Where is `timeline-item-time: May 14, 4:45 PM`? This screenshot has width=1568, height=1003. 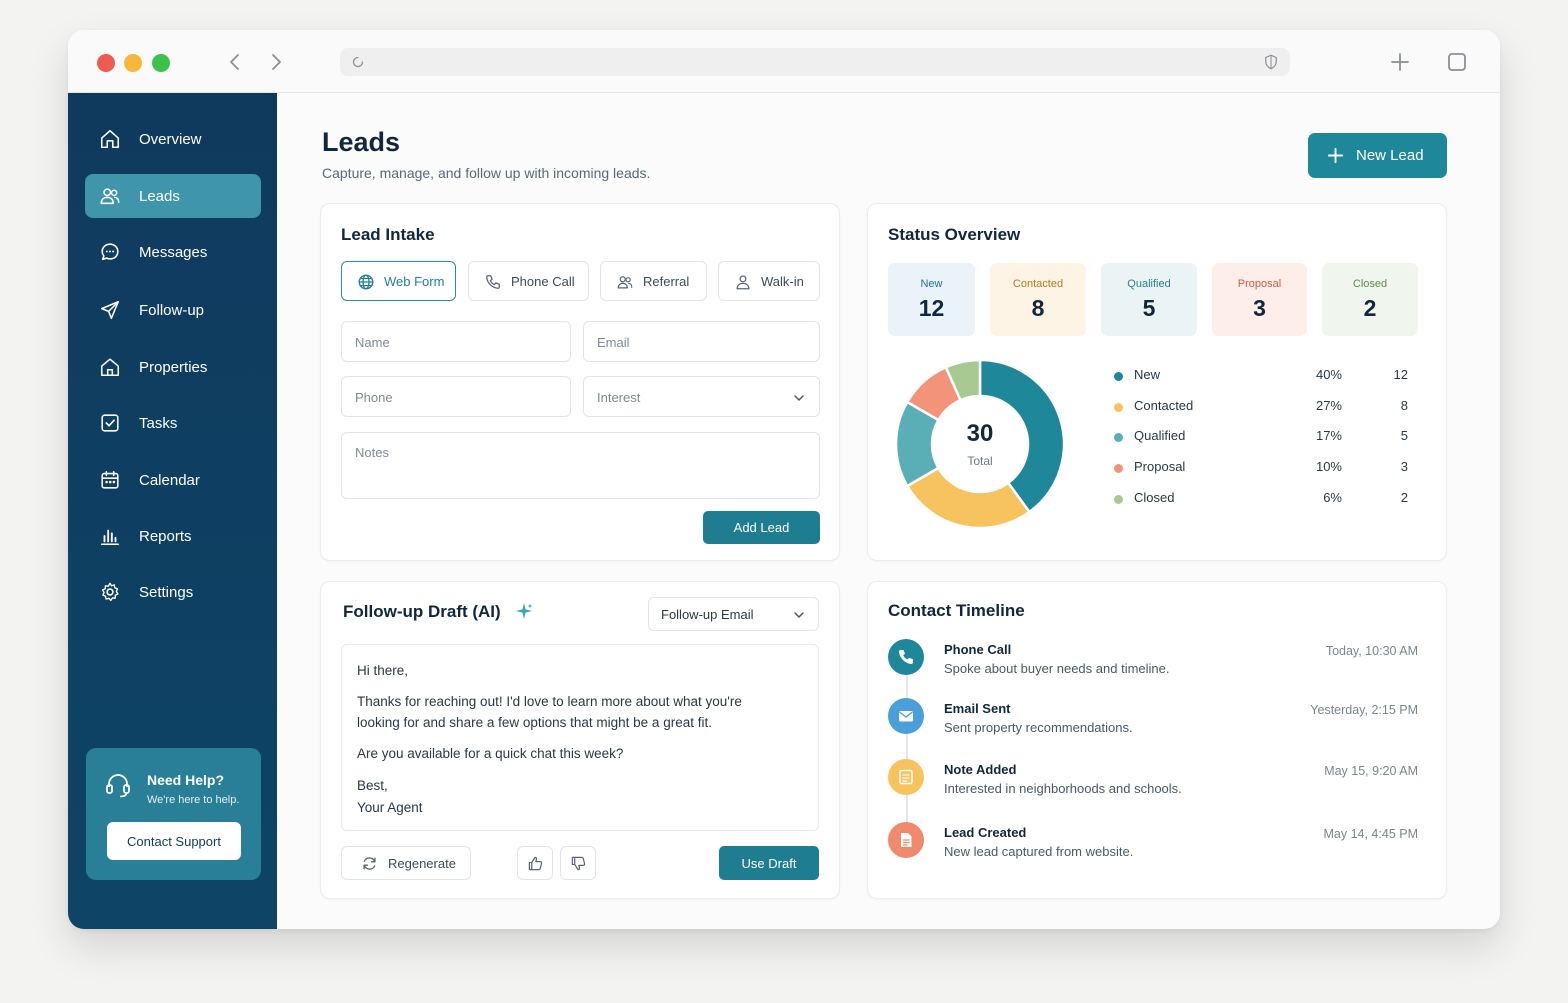 timeline-item-time: May 14, 4:45 PM is located at coordinates (1371, 834).